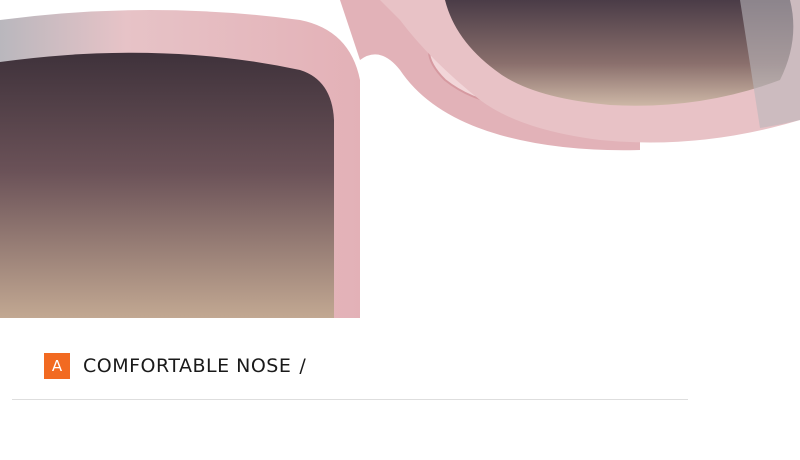 This screenshot has height=460, width=800. What do you see at coordinates (57, 366) in the screenshot?
I see `feature-badge: A` at bounding box center [57, 366].